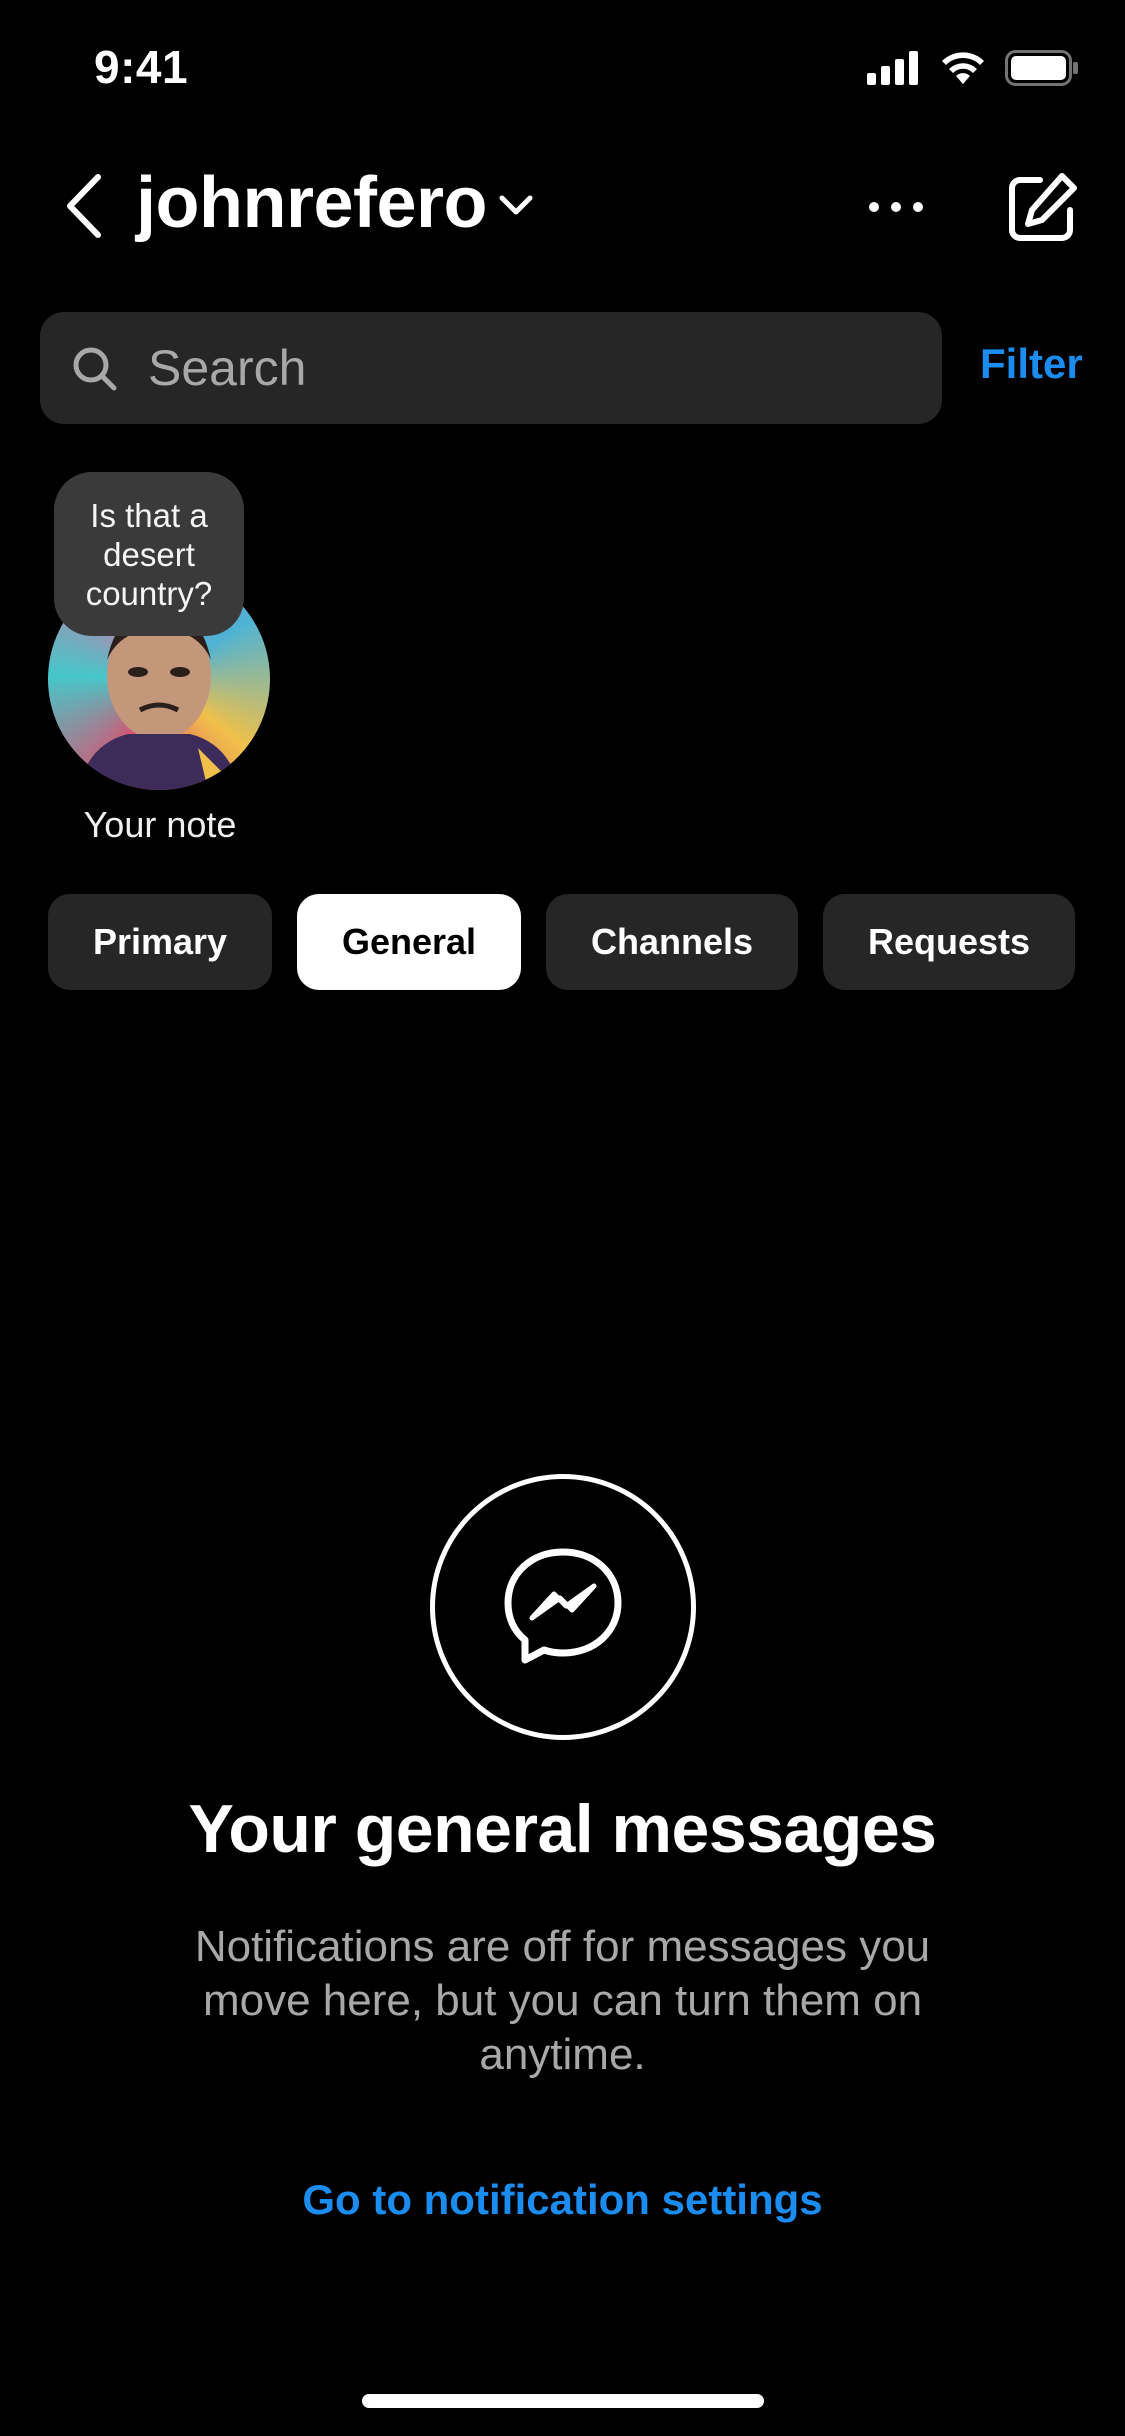 This screenshot has height=2436, width=1125. What do you see at coordinates (562, 2200) in the screenshot?
I see `notification-settings-link: Go to notification settings` at bounding box center [562, 2200].